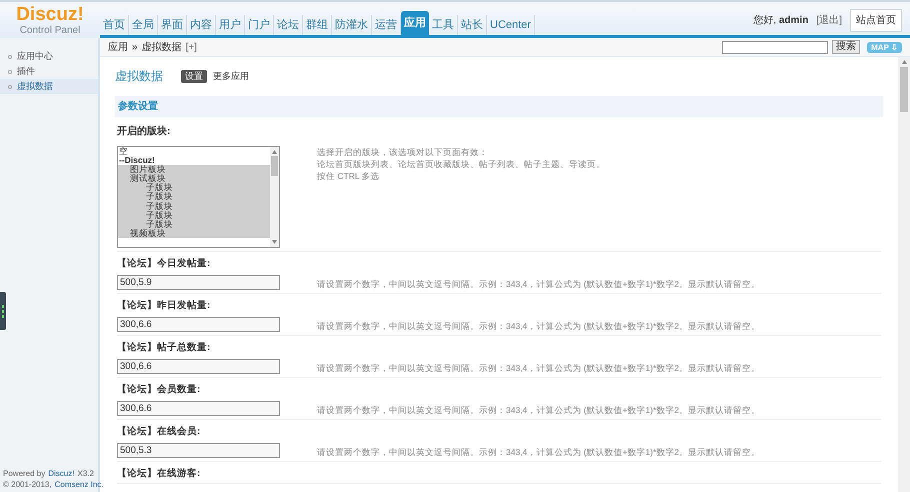 The image size is (910, 492). What do you see at coordinates (144, 131) in the screenshot?
I see `field-label: 开启的版块:` at bounding box center [144, 131].